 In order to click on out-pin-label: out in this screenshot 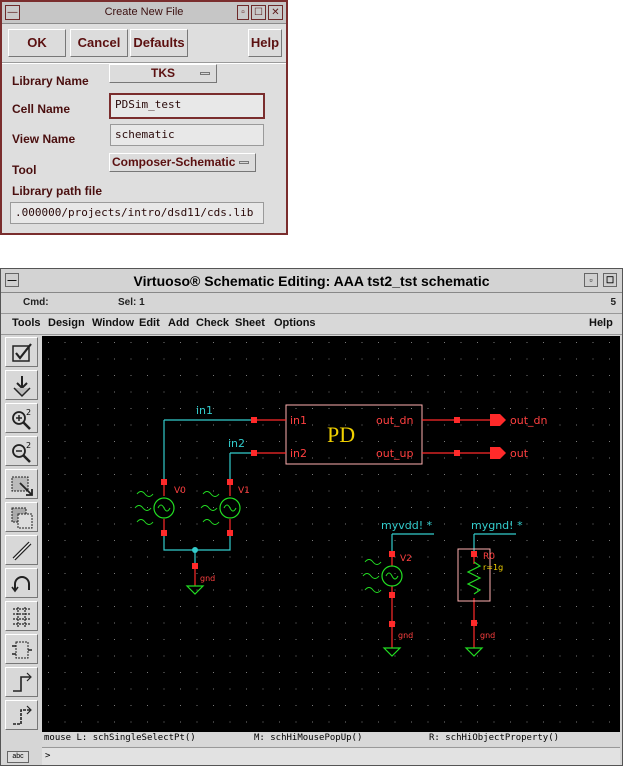, I will do `click(519, 453)`.